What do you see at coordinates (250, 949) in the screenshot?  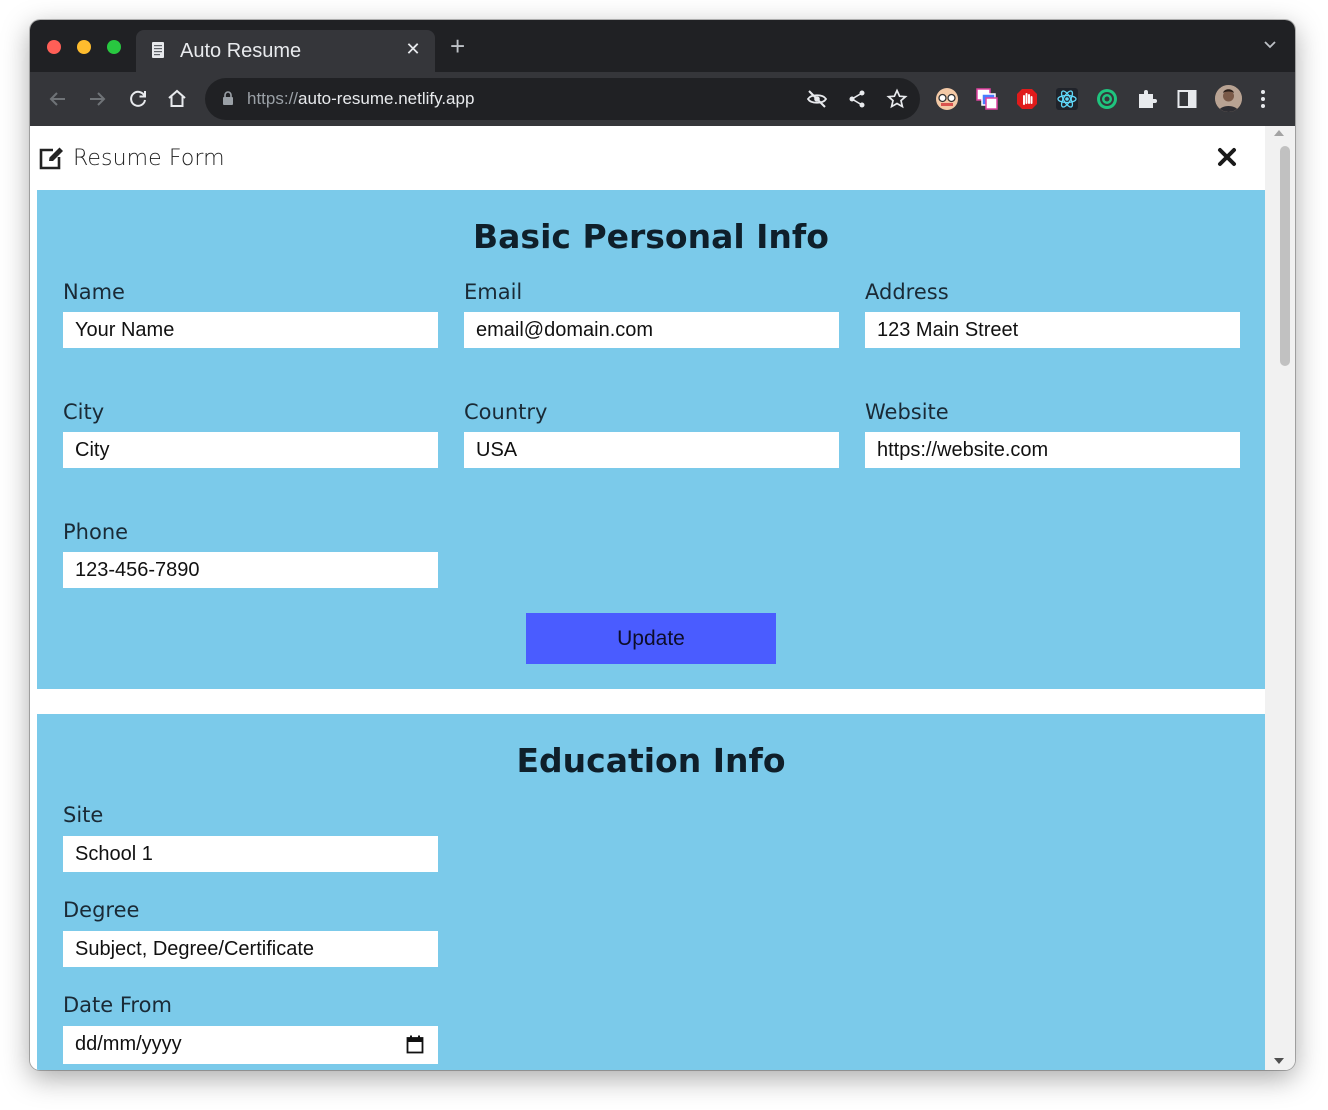 I see `degree-input` at bounding box center [250, 949].